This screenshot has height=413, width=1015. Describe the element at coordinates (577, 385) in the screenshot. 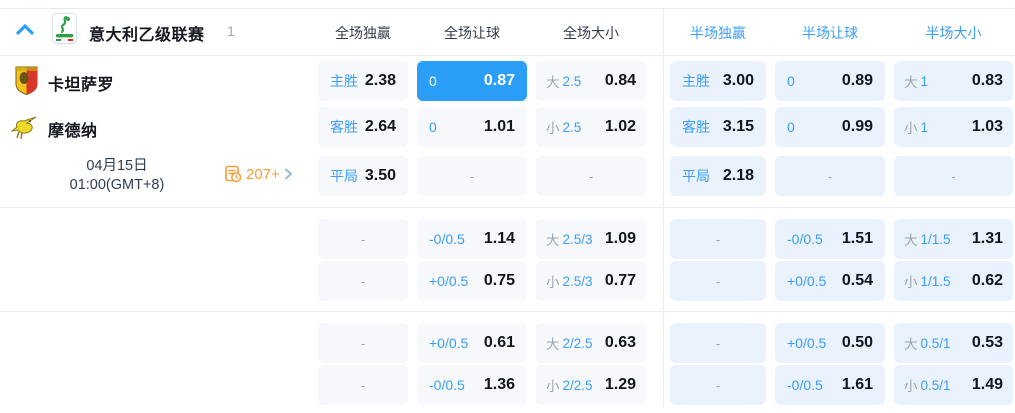

I see `ou-value-line: 2/2.5` at that location.